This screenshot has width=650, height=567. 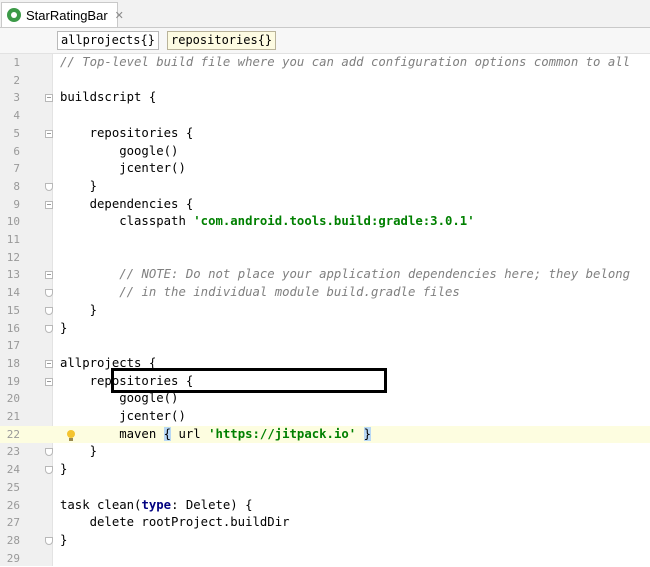 I want to click on line-number: 22, so click(x=13, y=434).